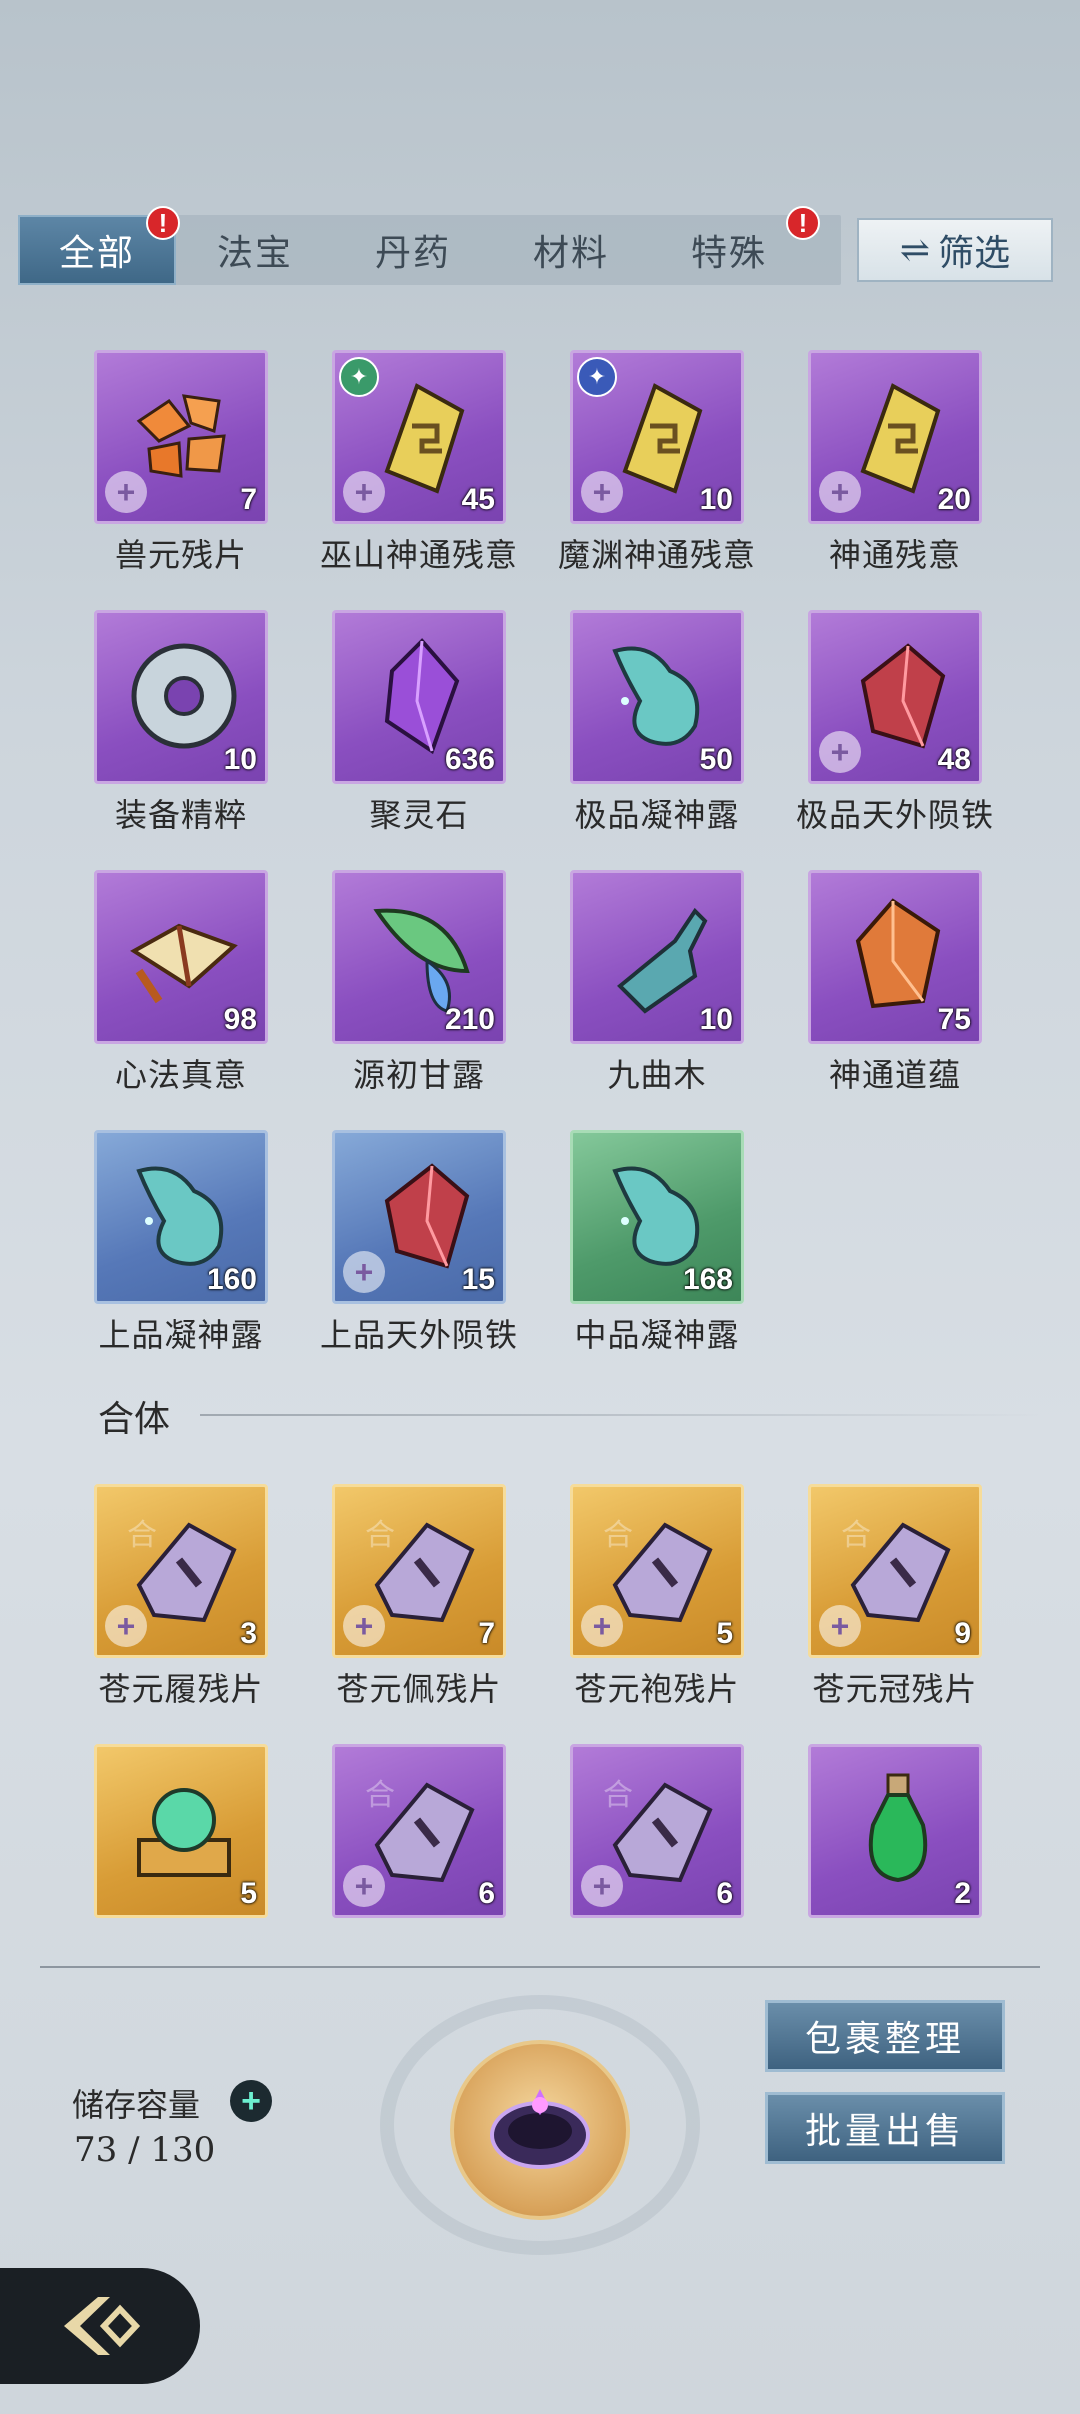  I want to click on inventory-item: 50 极品凝神露, so click(657, 723).